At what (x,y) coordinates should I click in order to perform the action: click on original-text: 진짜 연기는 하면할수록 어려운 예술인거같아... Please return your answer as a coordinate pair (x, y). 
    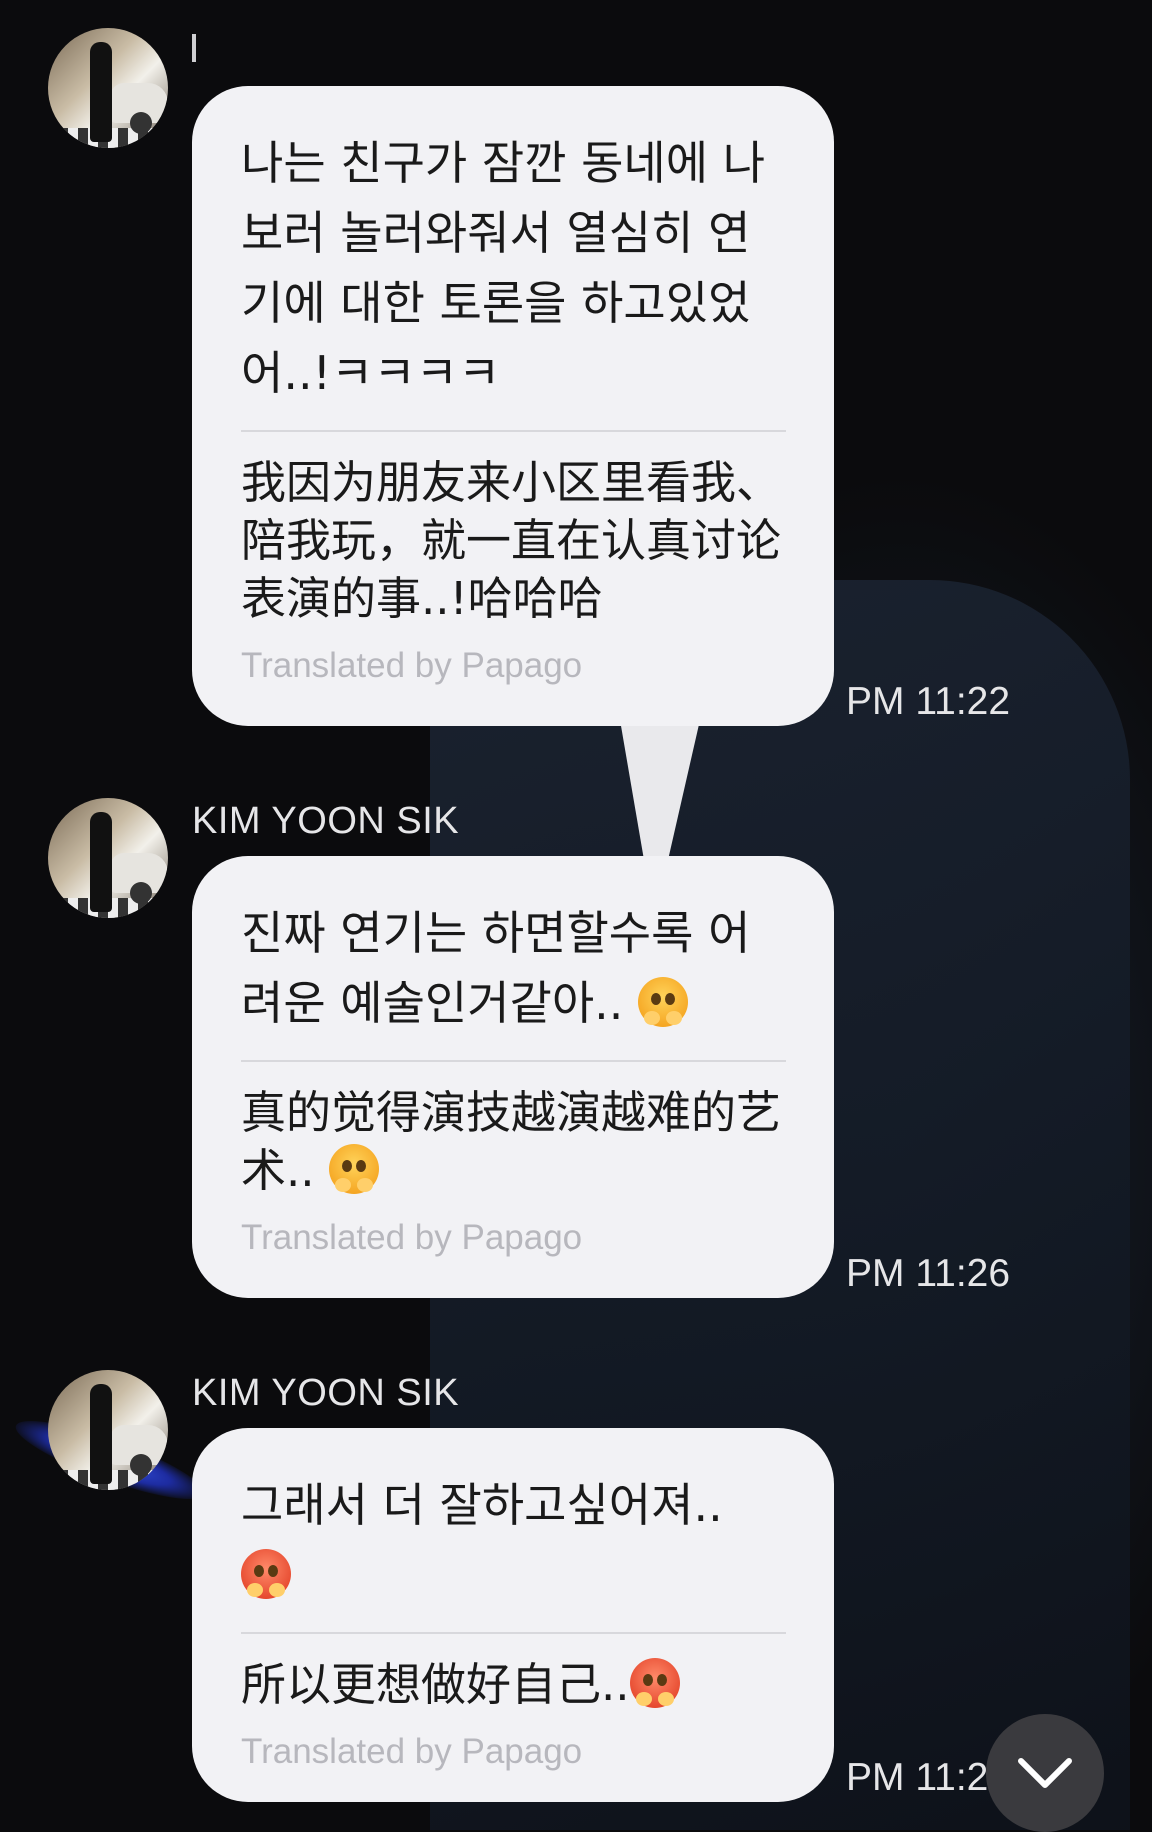
    Looking at the image, I should click on (496, 968).